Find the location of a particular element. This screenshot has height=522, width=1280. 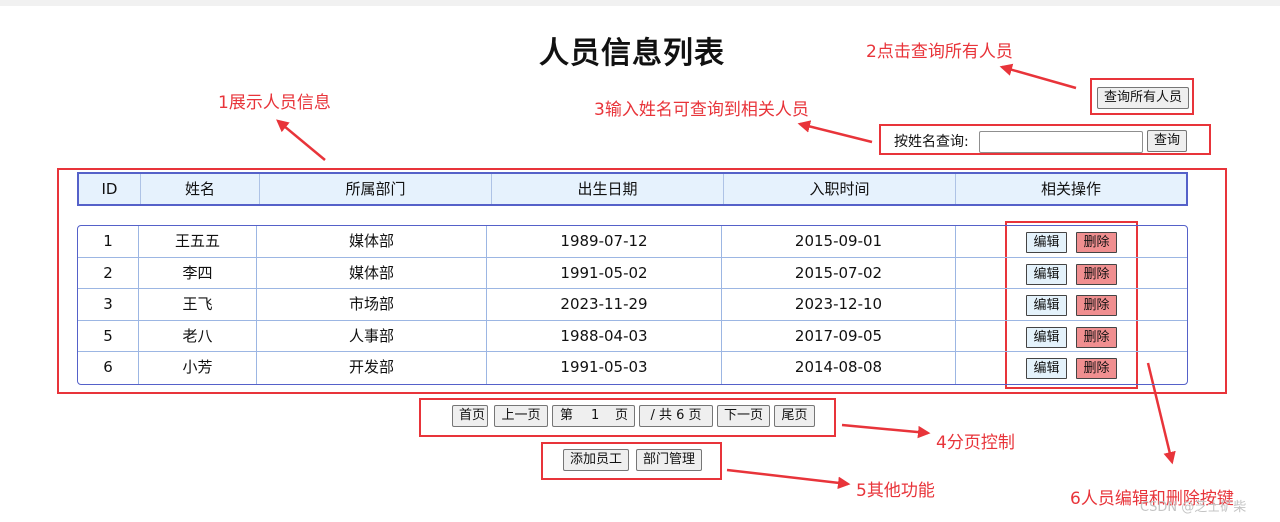

table-row: 5 老八 人事部 1988-04-03 2017-09-05 编辑 删除 is located at coordinates (632, 336).